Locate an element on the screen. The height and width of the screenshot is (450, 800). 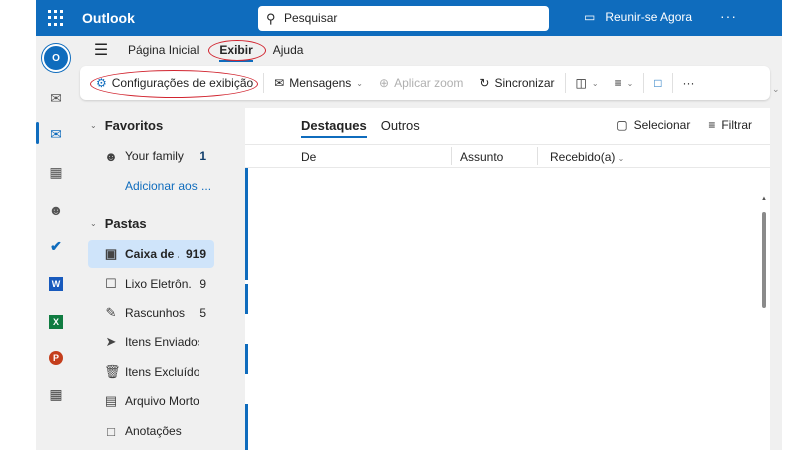
folder-drafts: ✎ Rascunhos 5 is located at coordinates (151, 313).